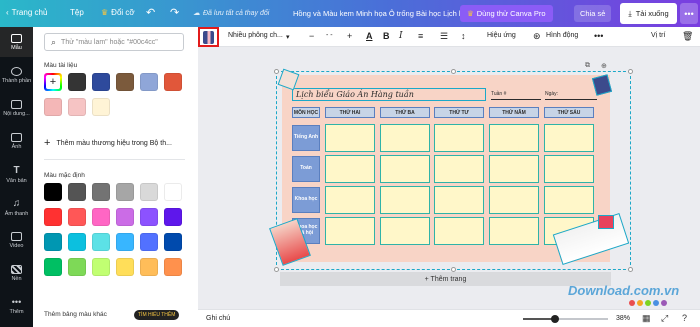  I want to click on add-page-icon: ⊕, so click(604, 66).